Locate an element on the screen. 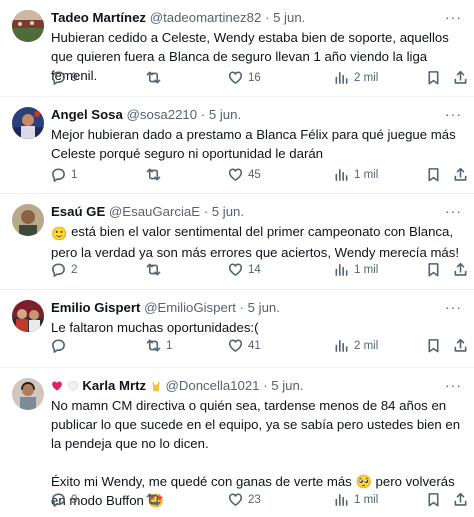 This screenshot has height=517, width=474. like-button: 23 is located at coordinates (244, 499).